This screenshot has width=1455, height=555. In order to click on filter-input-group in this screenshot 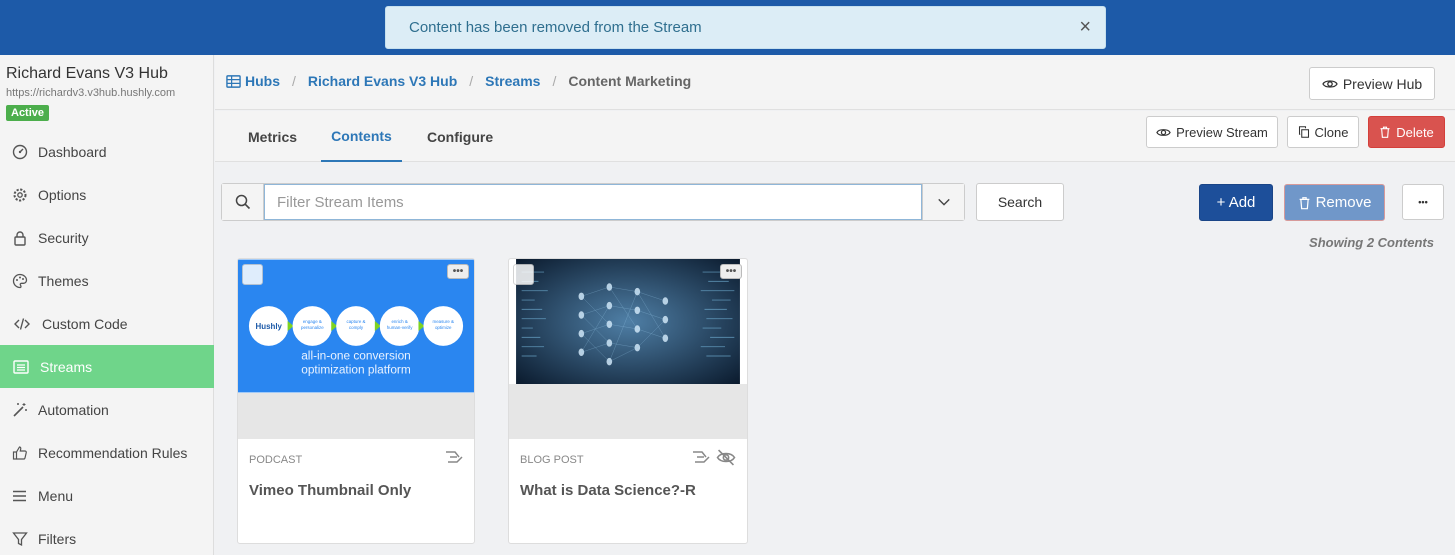, I will do `click(593, 202)`.